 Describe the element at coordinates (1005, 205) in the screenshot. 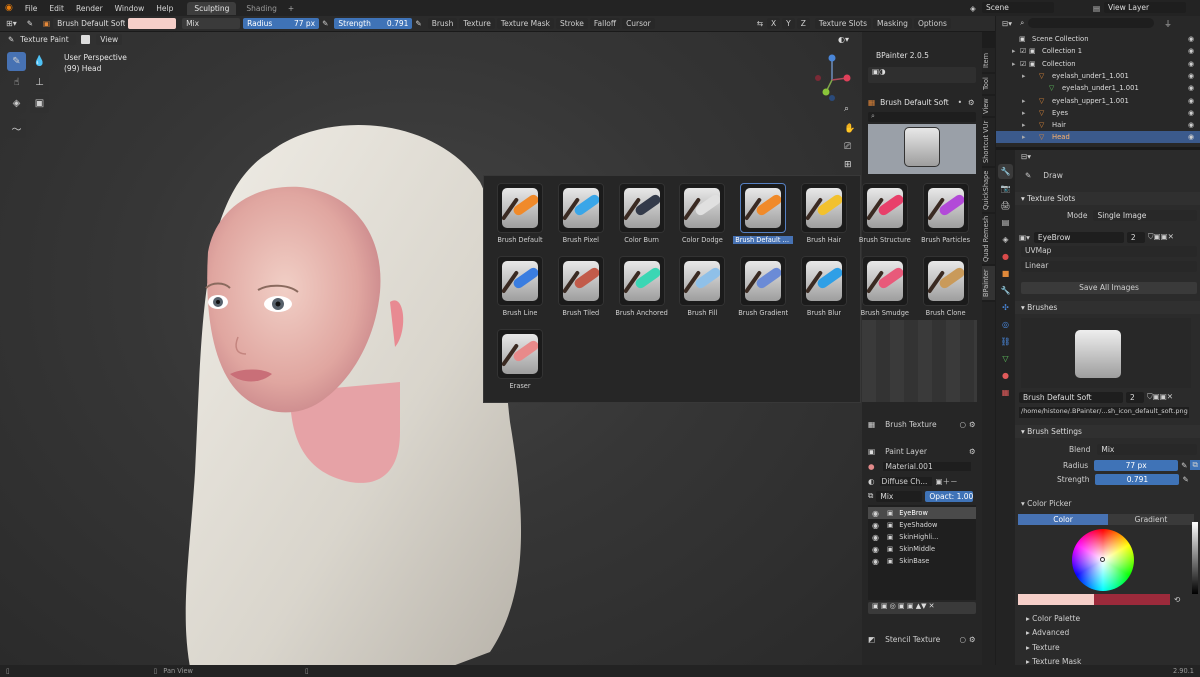

I see `output-tab-icon: 🖨` at that location.